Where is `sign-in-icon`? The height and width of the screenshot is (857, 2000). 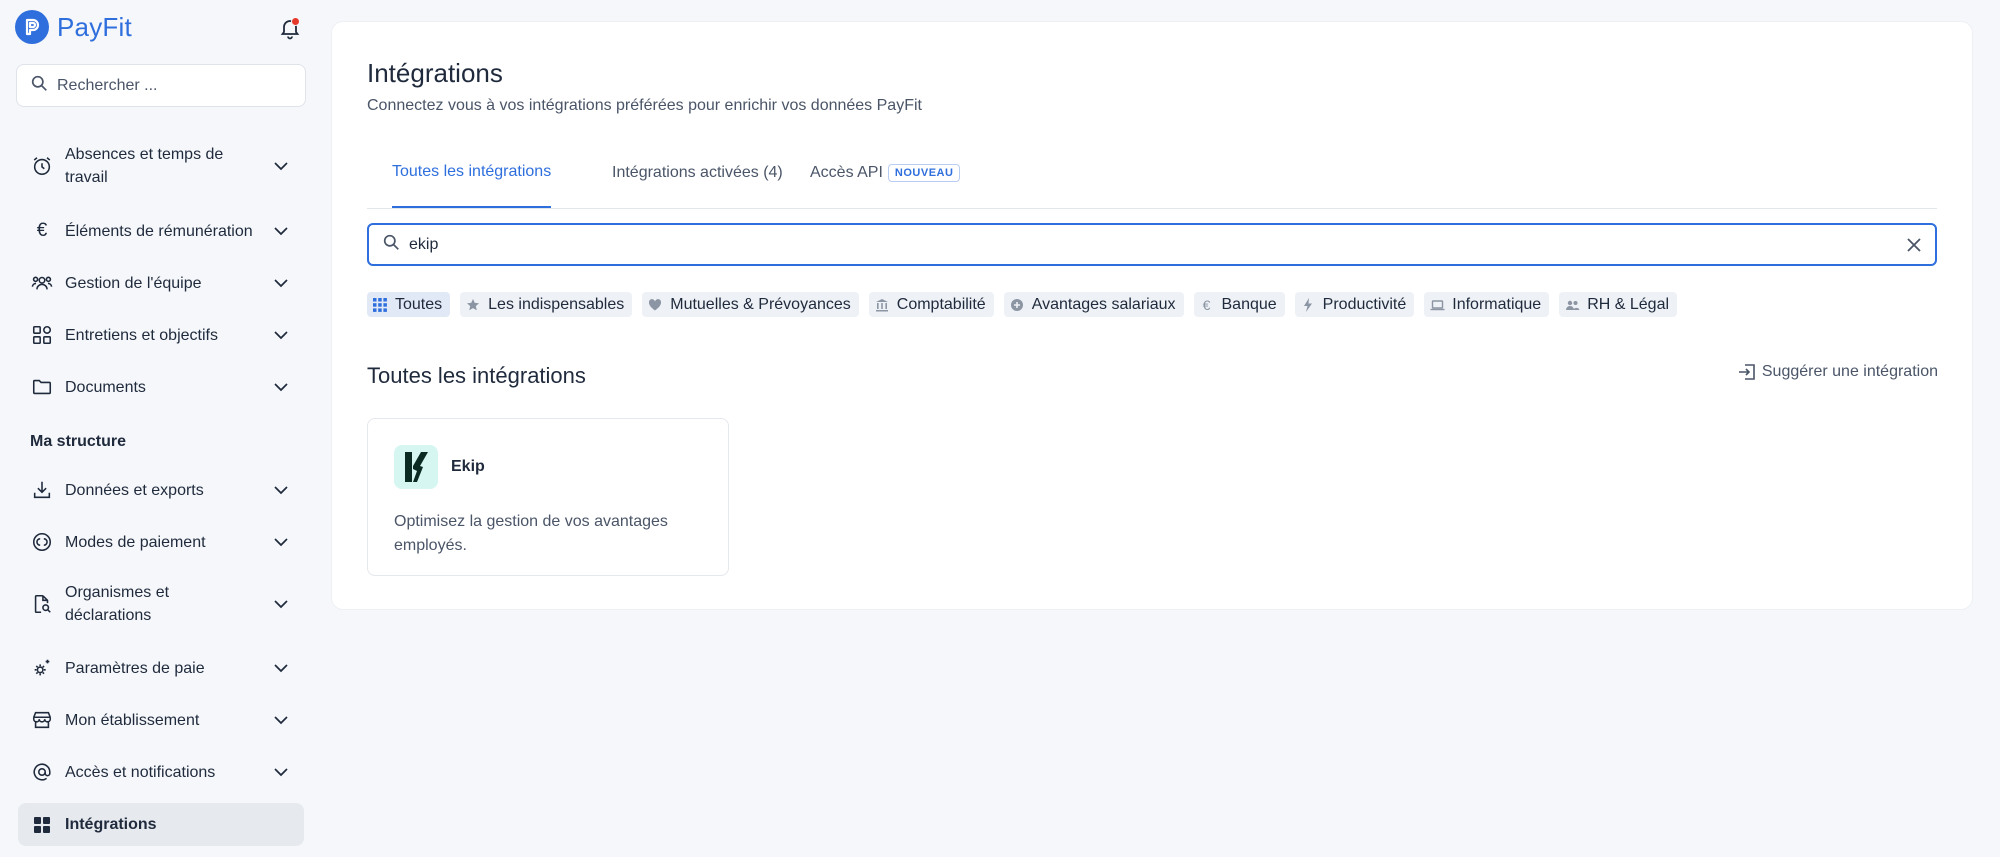
sign-in-icon is located at coordinates (1747, 372).